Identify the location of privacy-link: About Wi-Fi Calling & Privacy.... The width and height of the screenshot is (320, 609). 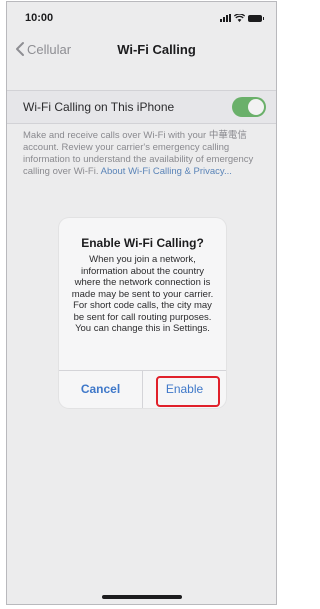
(166, 171).